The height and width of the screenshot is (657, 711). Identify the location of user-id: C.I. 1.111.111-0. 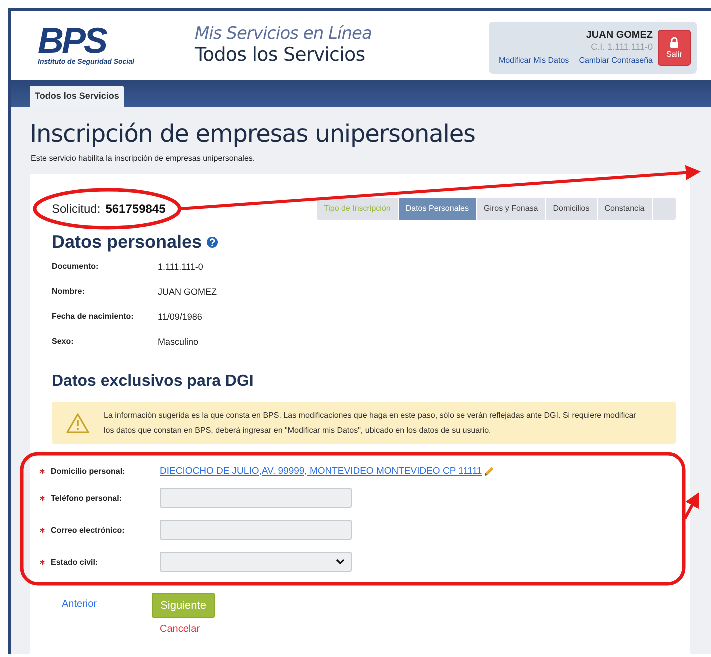
(622, 47).